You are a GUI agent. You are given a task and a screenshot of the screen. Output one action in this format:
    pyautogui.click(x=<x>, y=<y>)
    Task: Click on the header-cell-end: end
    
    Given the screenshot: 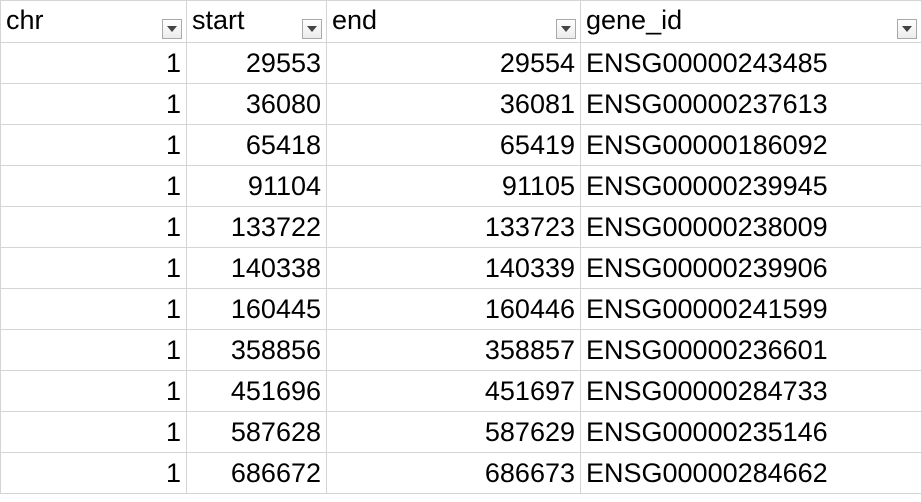 What is the action you would take?
    pyautogui.click(x=453, y=21)
    